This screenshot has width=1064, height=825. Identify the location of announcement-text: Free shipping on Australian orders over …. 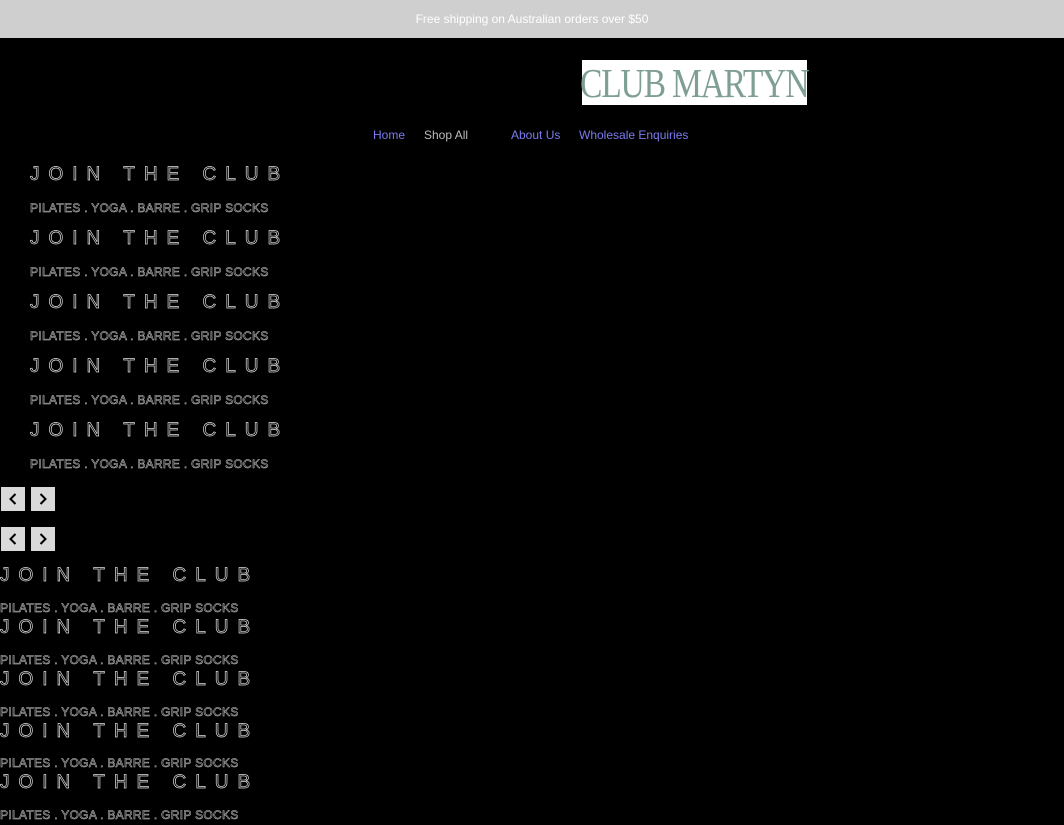
(532, 19).